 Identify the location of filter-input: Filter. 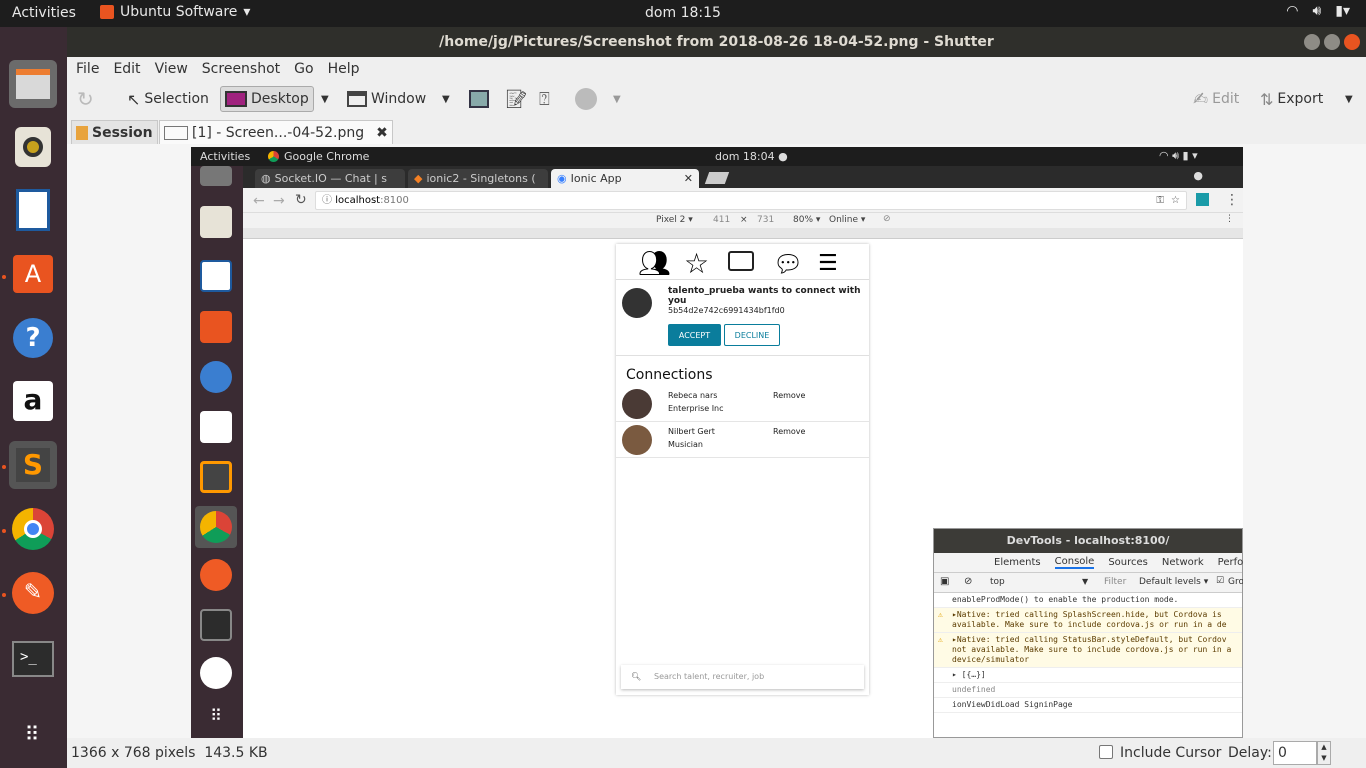
(1115, 582).